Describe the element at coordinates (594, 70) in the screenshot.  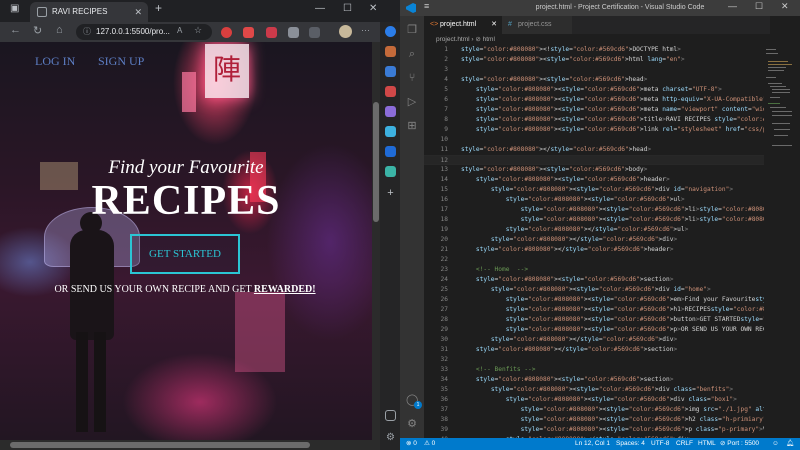
I see `code-line: 3` at that location.